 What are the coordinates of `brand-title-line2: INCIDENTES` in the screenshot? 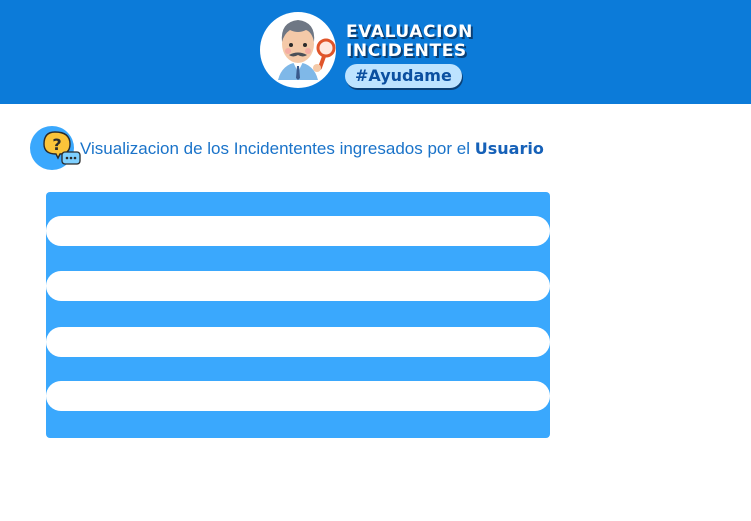 It's located at (406, 51).